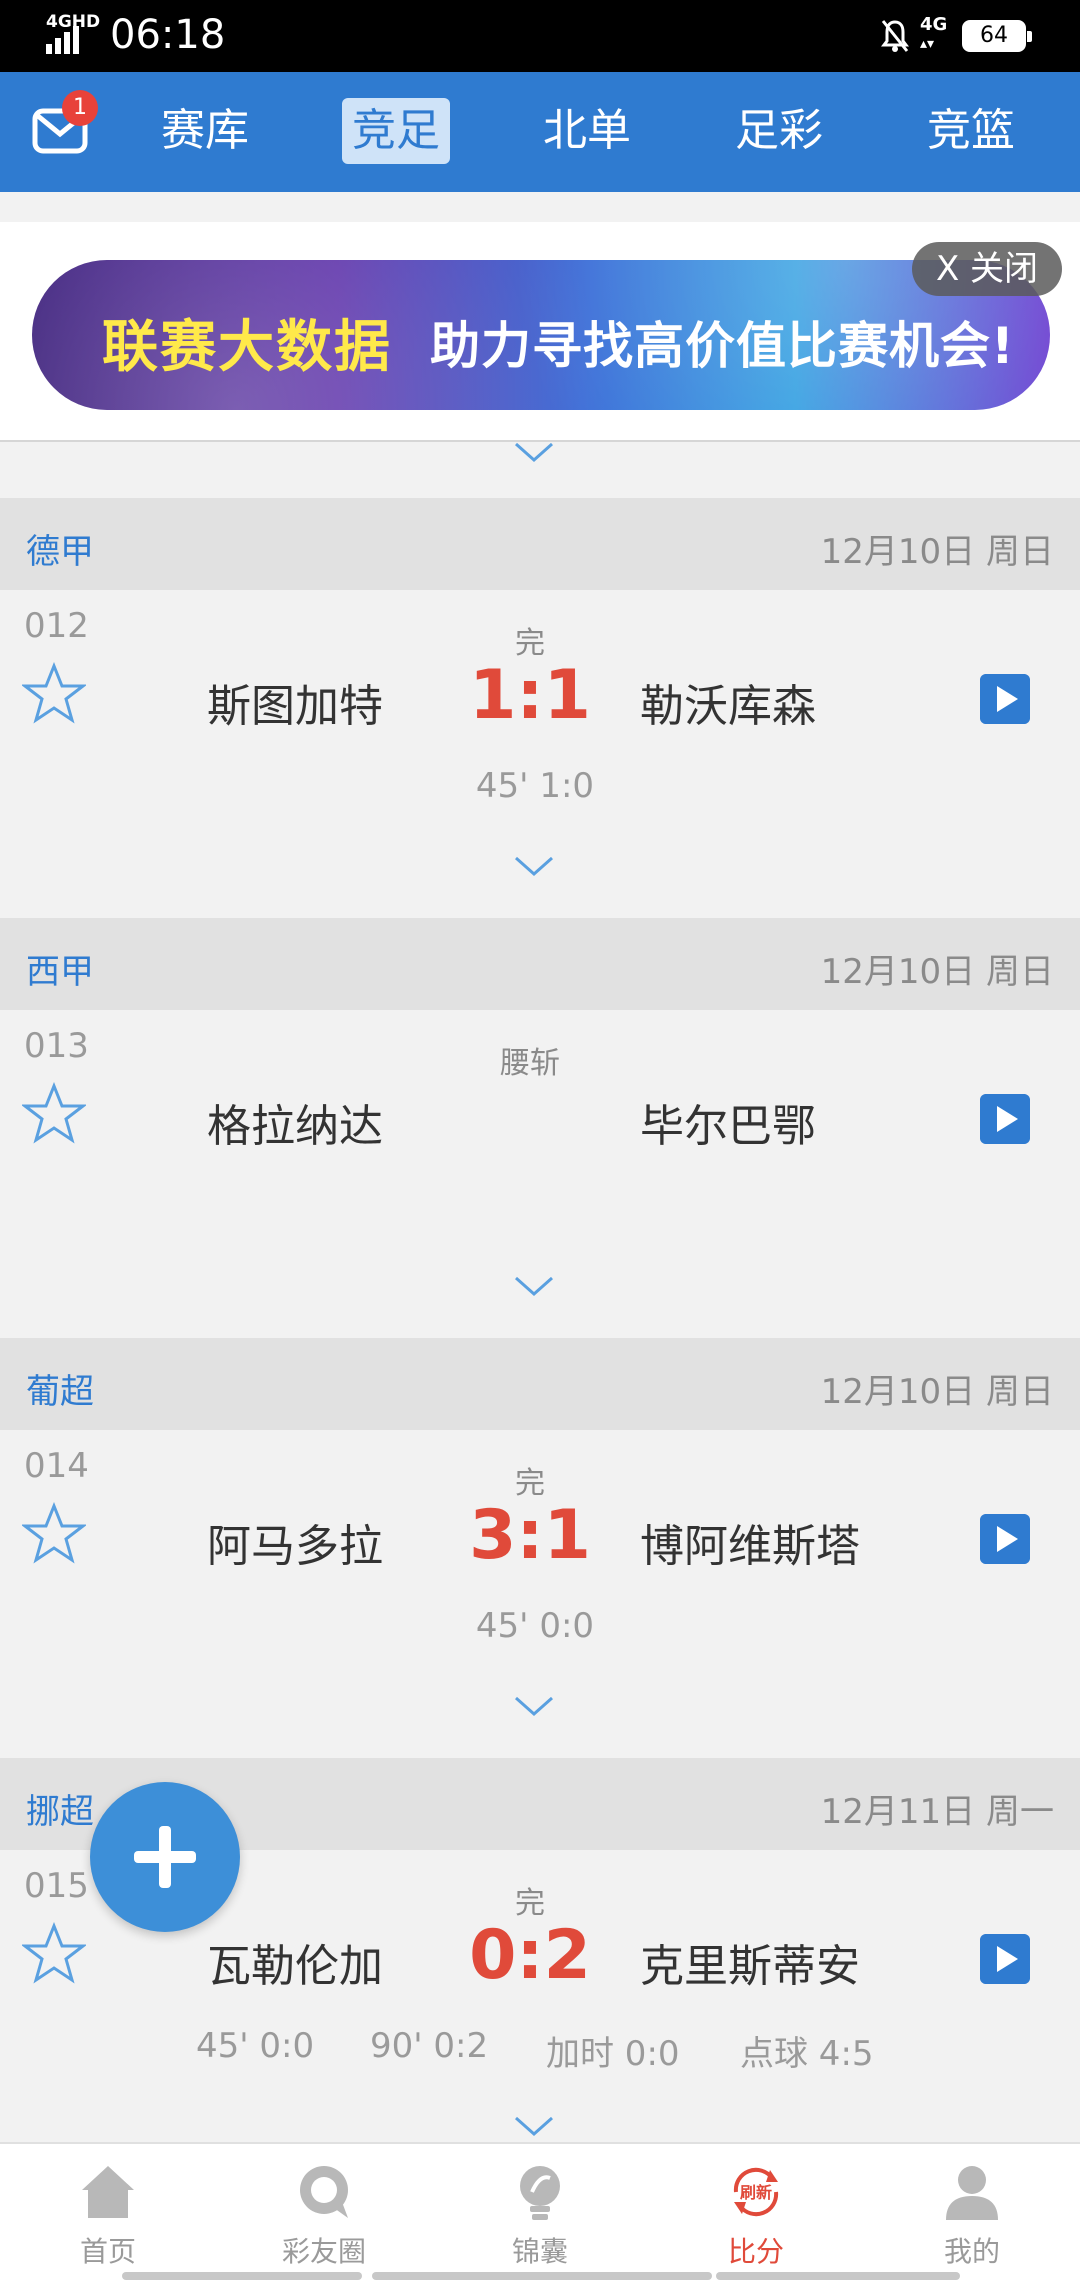 The height and width of the screenshot is (2280, 1080). I want to click on nav-home: 首页, so click(108, 2212).